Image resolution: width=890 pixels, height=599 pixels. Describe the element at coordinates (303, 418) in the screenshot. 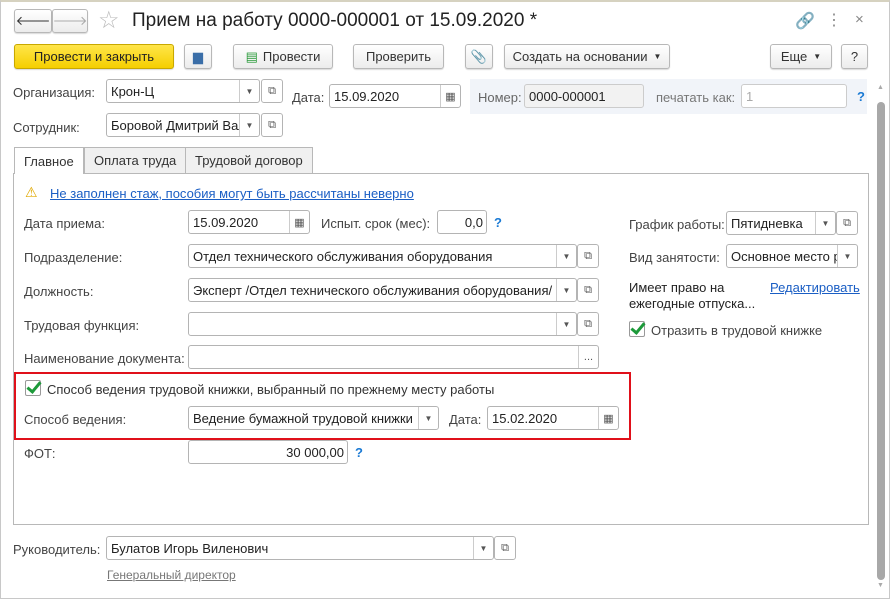

I see `method-value: Ведение бумажной трудовой книжки` at that location.